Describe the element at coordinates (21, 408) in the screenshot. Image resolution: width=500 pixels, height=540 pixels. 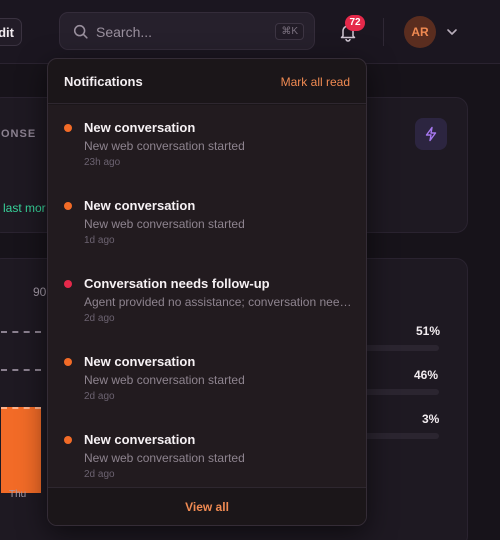
I see `chart-bar-edge` at that location.